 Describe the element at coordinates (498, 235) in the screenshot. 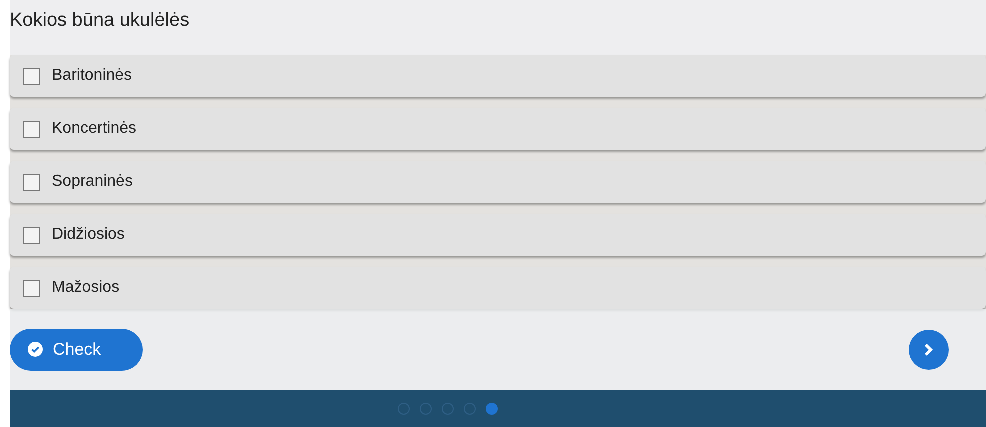

I see `answer-option: Didžiosios` at that location.